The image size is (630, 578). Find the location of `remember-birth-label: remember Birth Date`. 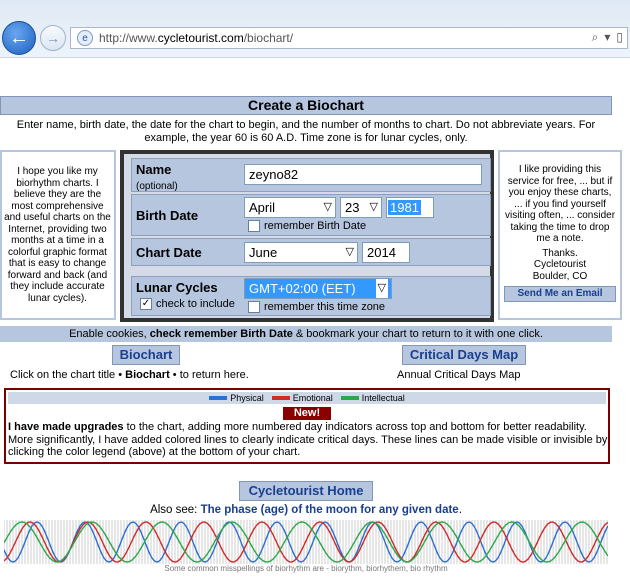

remember-birth-label: remember Birth Date is located at coordinates (315, 226).